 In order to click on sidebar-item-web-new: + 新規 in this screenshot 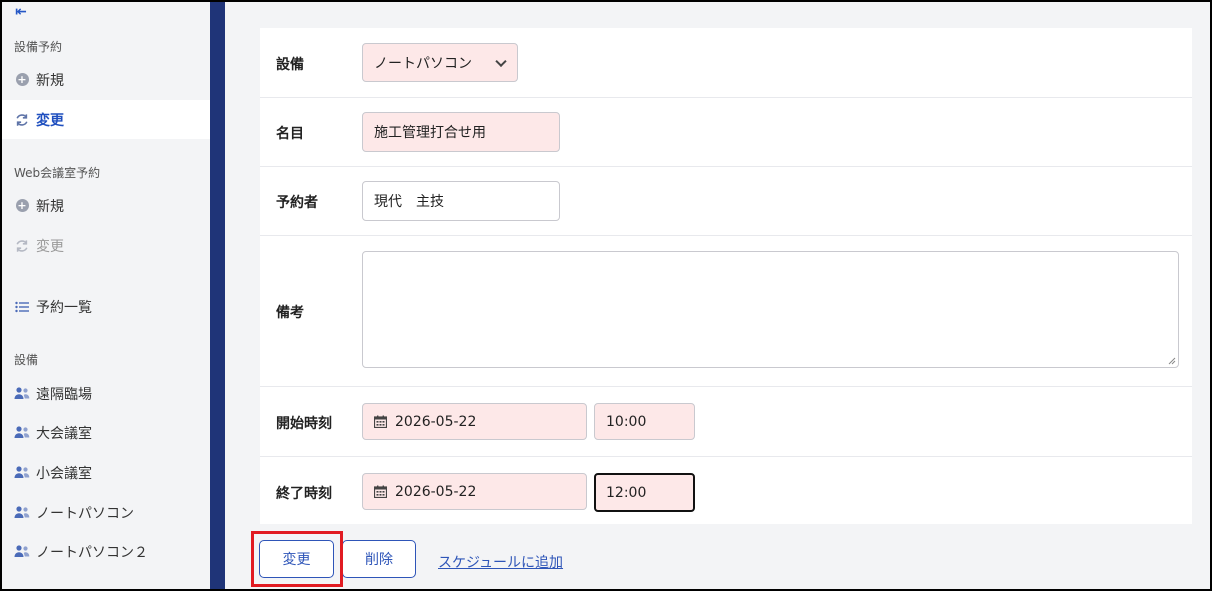, I will do `click(106, 205)`.